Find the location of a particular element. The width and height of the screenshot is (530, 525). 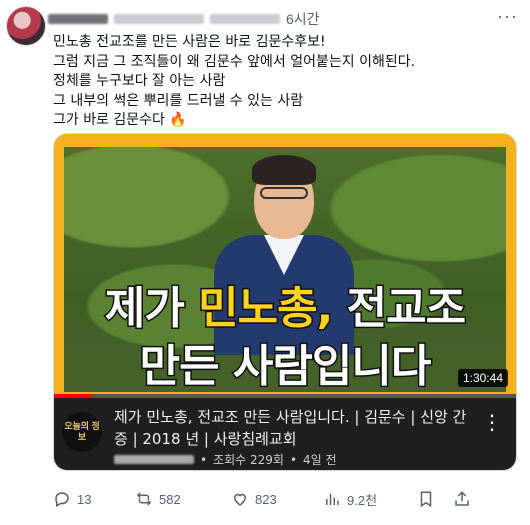

tweet-line: 그 내부의 썩은 뿌리를 드러낼 수 있는 사람 is located at coordinates (178, 100).